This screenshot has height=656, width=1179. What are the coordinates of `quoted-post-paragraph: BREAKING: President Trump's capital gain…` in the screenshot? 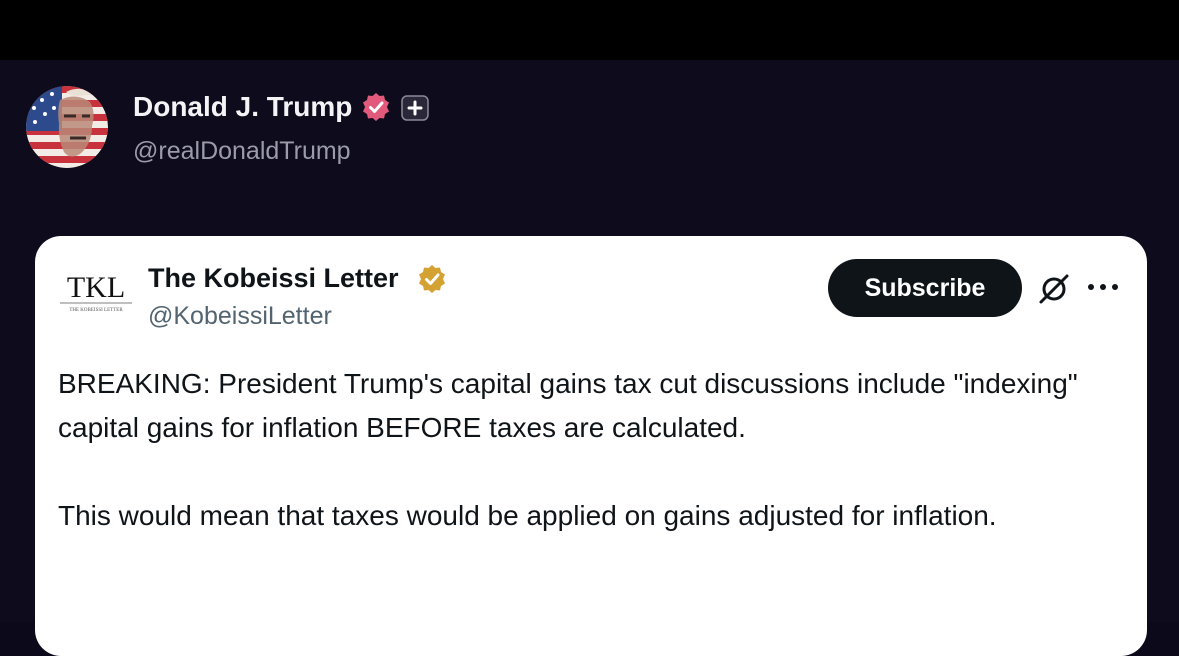 It's located at (568, 405).